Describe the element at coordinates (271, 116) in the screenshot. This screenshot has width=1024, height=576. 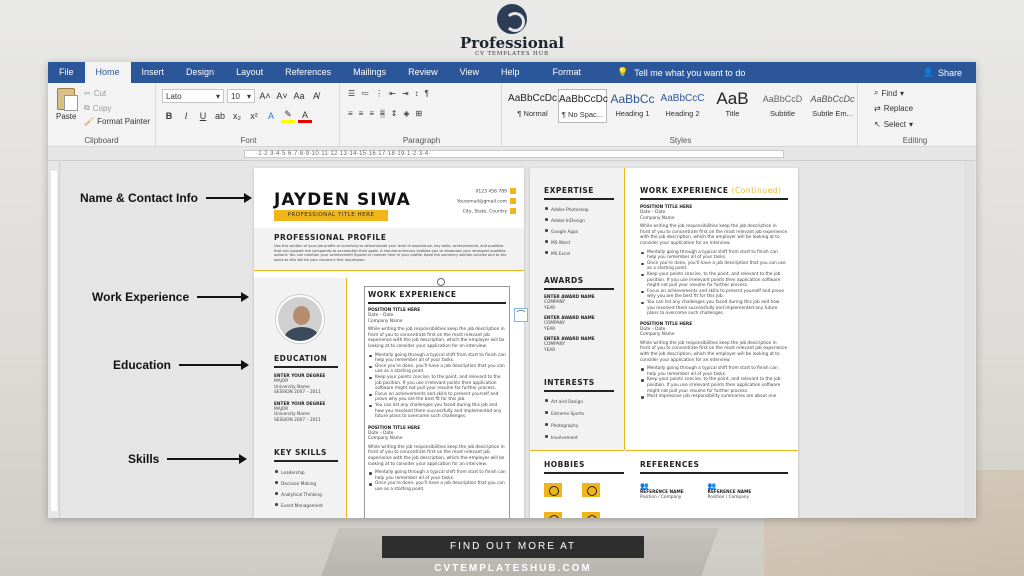
I see `text-effects-icon: A` at that location.